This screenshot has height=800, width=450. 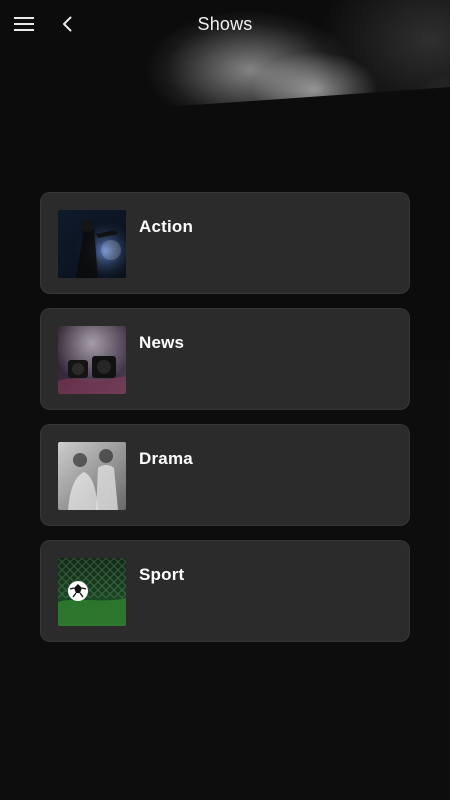 I want to click on news-thumbnail, so click(x=92, y=360).